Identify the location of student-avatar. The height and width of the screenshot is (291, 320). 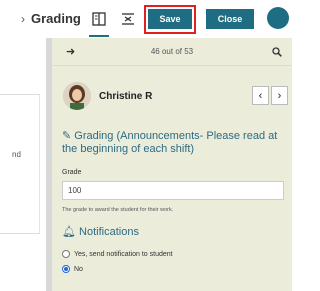
(77, 96).